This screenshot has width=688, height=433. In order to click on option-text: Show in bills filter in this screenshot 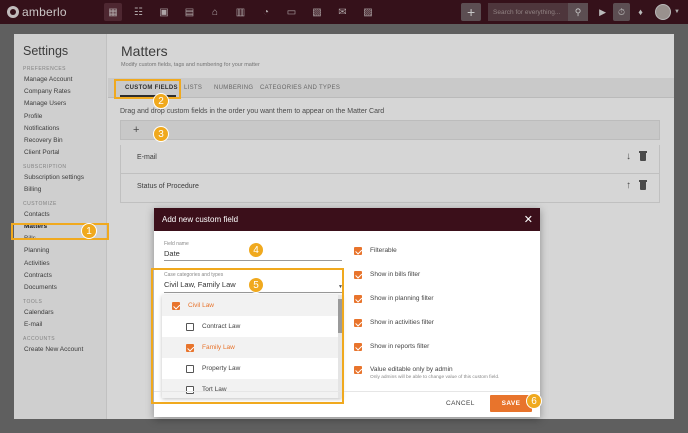, I will do `click(395, 274)`.